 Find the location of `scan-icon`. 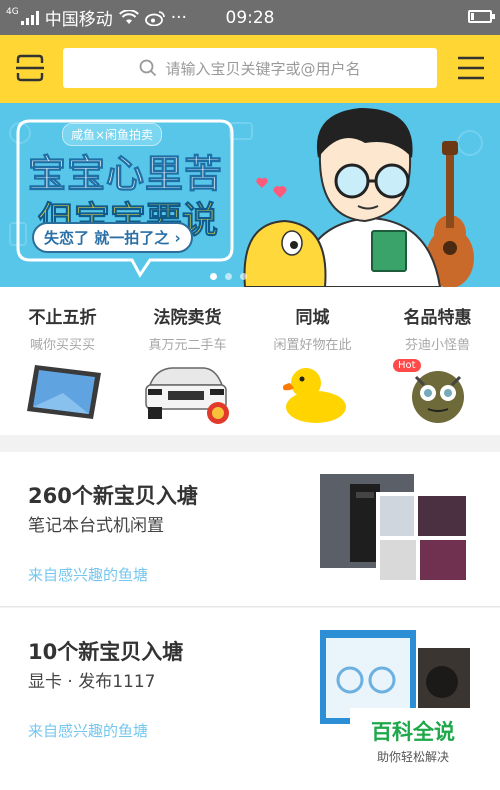

scan-icon is located at coordinates (30, 68).